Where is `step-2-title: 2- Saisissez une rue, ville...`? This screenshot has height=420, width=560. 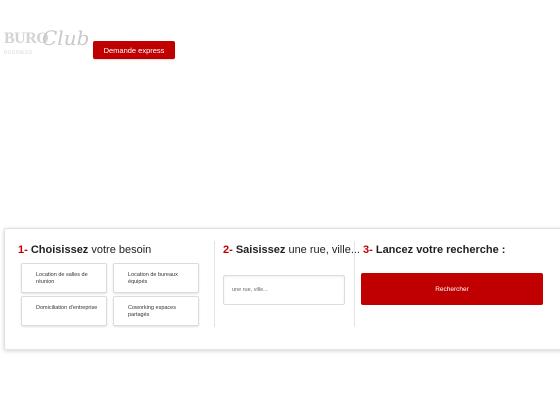
step-2-title: 2- Saisissez une rue, ville... is located at coordinates (291, 250).